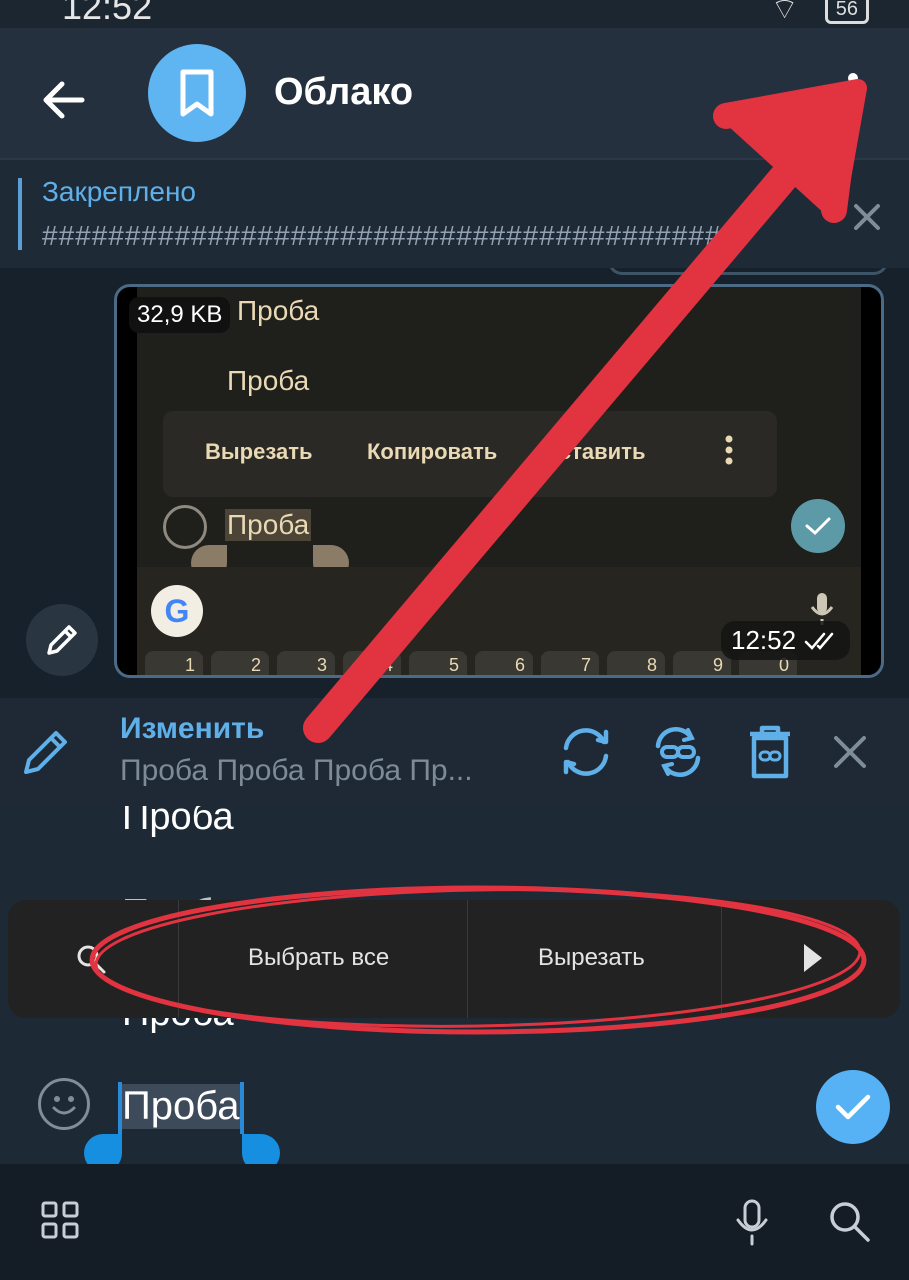  I want to click on back-arrow-icon, so click(64, 100).